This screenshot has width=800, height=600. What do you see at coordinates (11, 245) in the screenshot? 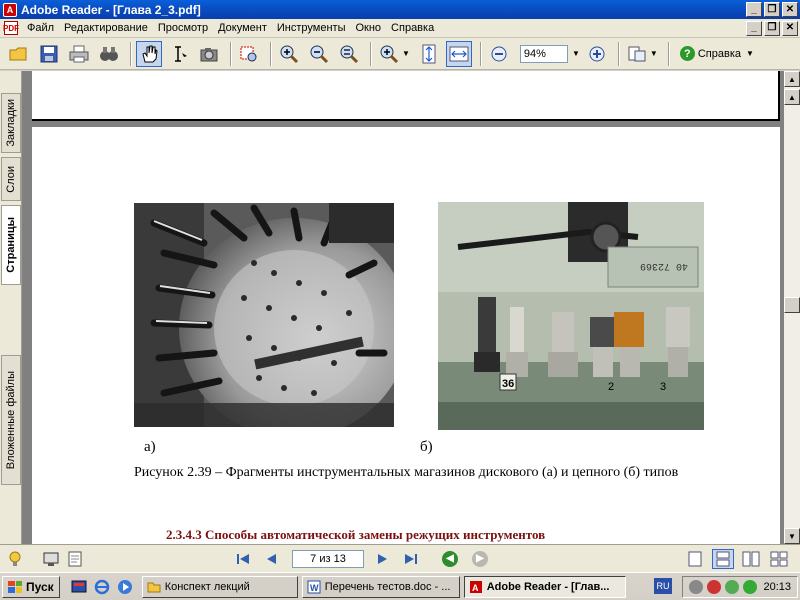
I see `tab-pages: Страницы` at bounding box center [11, 245].